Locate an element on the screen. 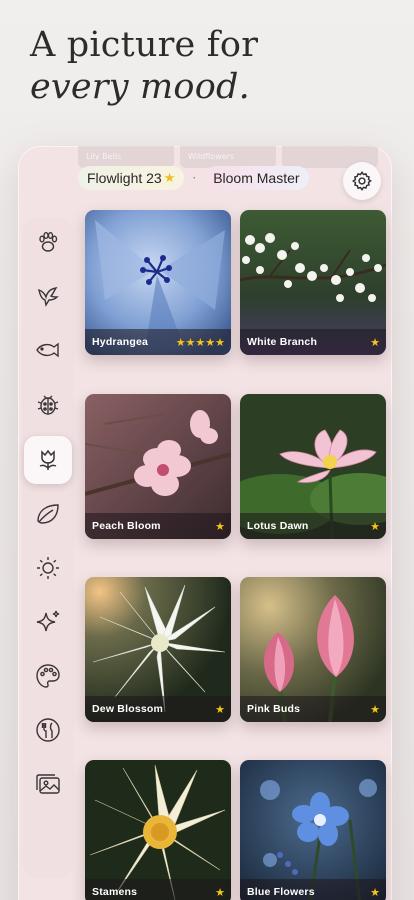 The width and height of the screenshot is (414, 900). headline-line-1: A picture for is located at coordinates (144, 45).